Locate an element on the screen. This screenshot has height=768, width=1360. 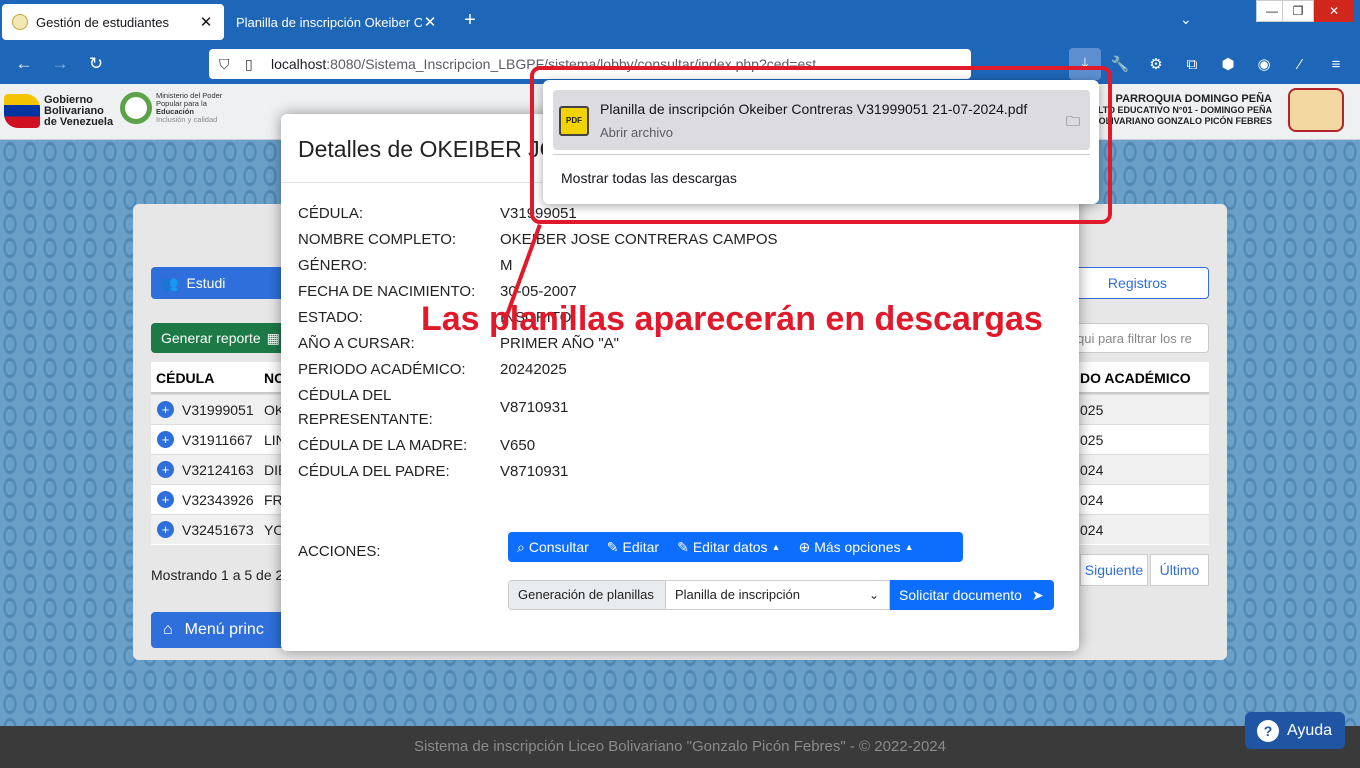
detail-value: 20242025 is located at coordinates (533, 369).